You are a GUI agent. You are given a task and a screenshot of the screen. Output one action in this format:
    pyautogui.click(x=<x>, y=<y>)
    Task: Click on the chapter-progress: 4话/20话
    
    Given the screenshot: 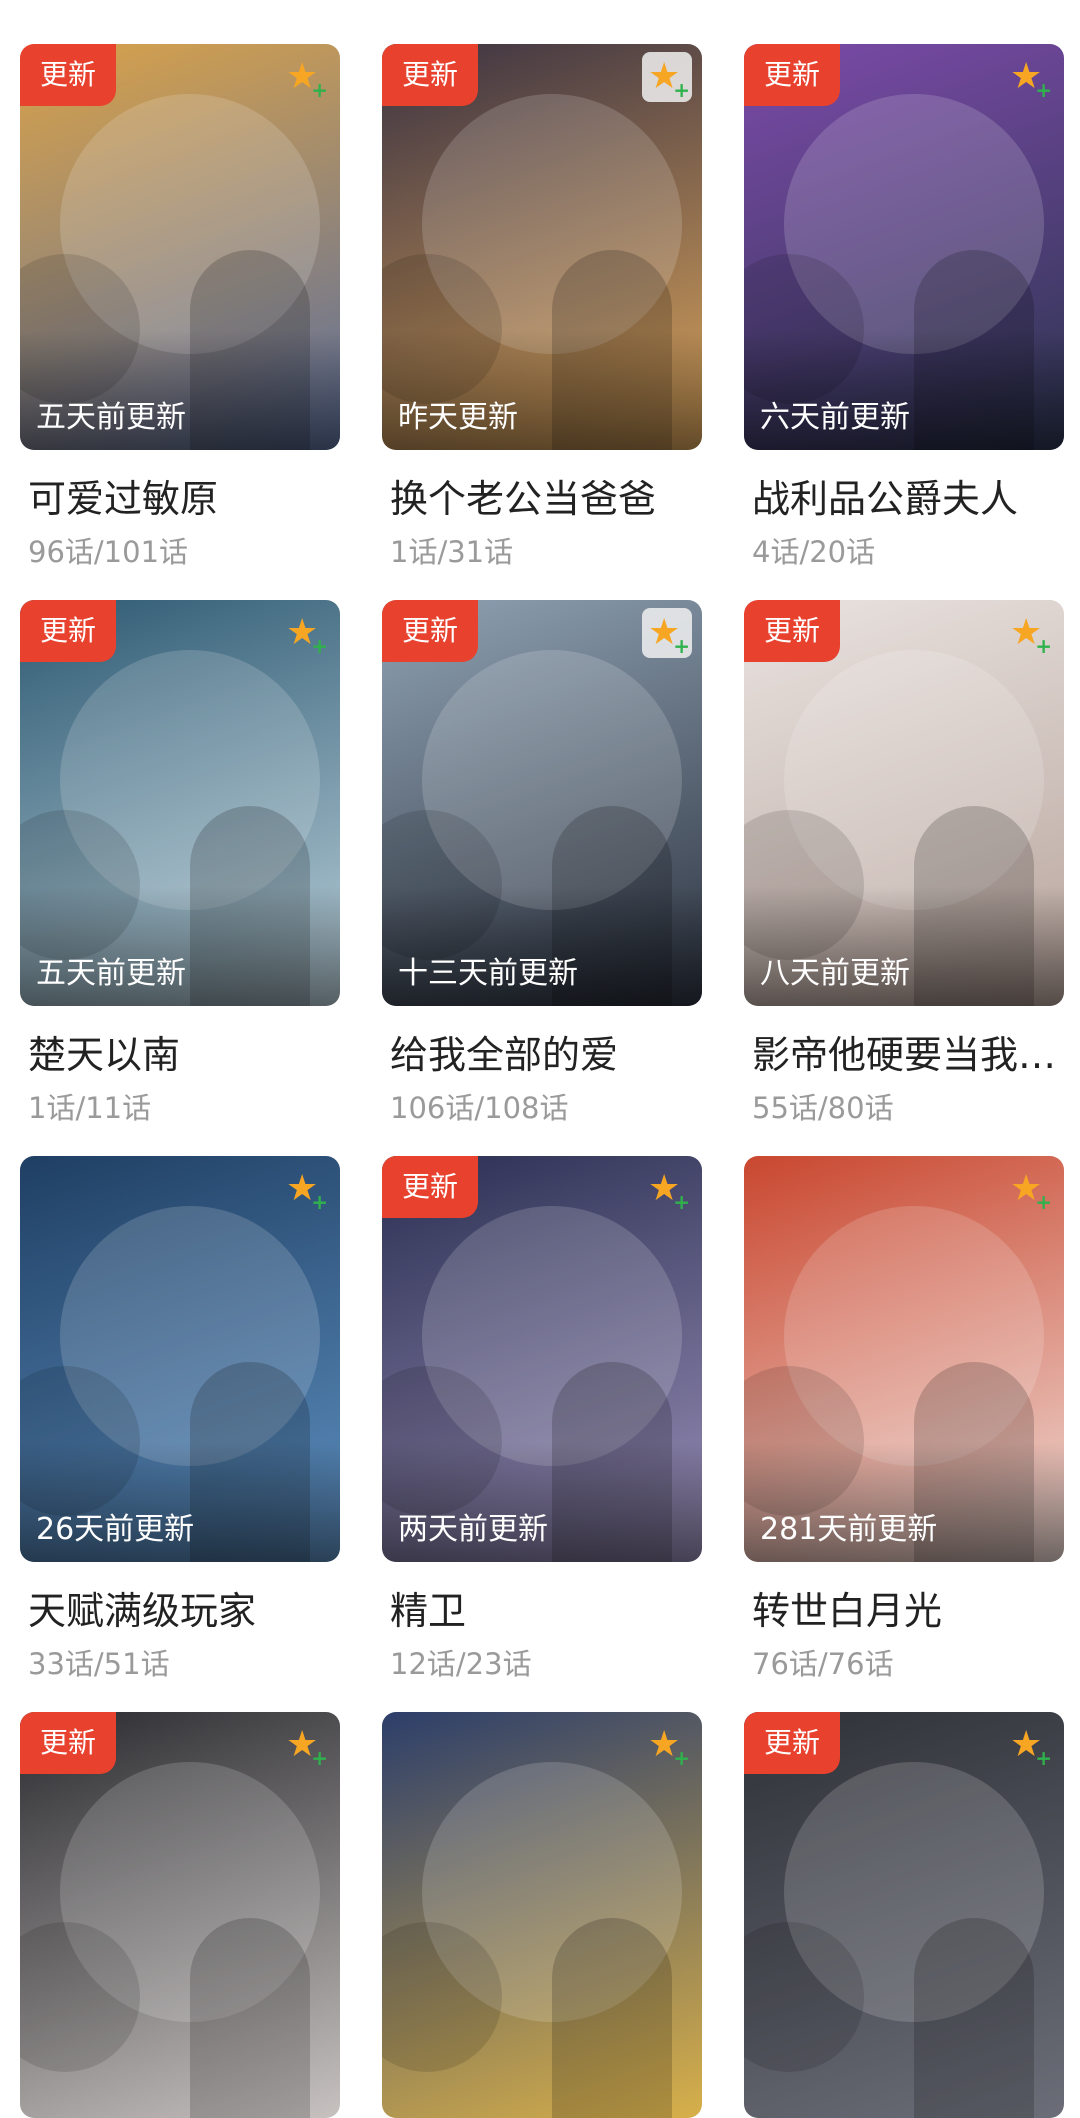 What is the action you would take?
    pyautogui.click(x=814, y=552)
    